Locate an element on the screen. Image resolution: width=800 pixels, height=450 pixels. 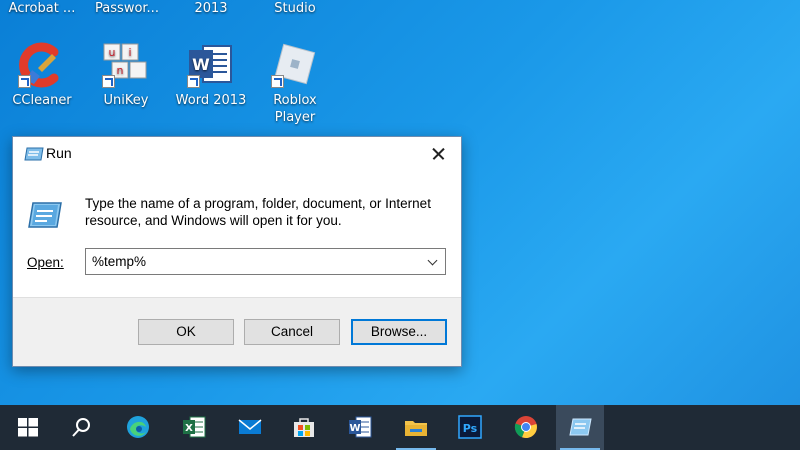
desktop-icon-unikey: u i n UniKey is located at coordinates (126, 74).